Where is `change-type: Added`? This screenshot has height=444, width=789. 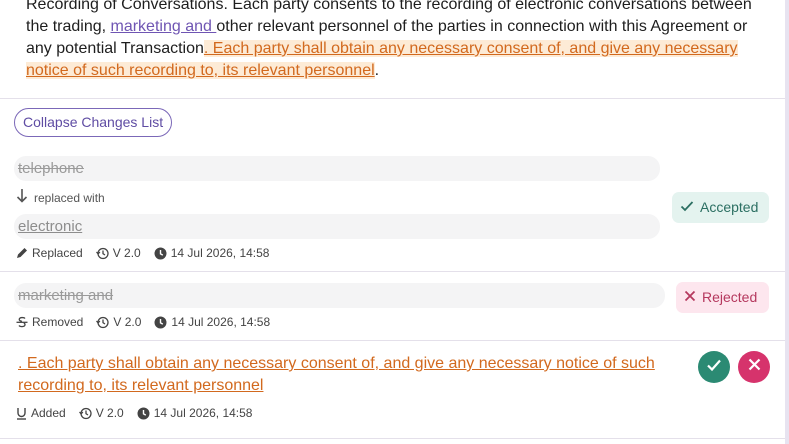 change-type: Added is located at coordinates (48, 413).